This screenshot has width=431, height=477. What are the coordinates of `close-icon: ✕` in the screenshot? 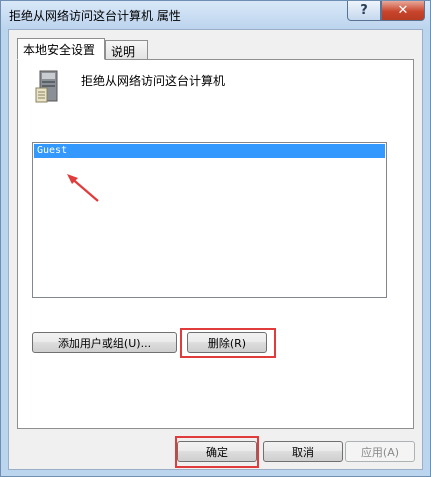 It's located at (403, 10).